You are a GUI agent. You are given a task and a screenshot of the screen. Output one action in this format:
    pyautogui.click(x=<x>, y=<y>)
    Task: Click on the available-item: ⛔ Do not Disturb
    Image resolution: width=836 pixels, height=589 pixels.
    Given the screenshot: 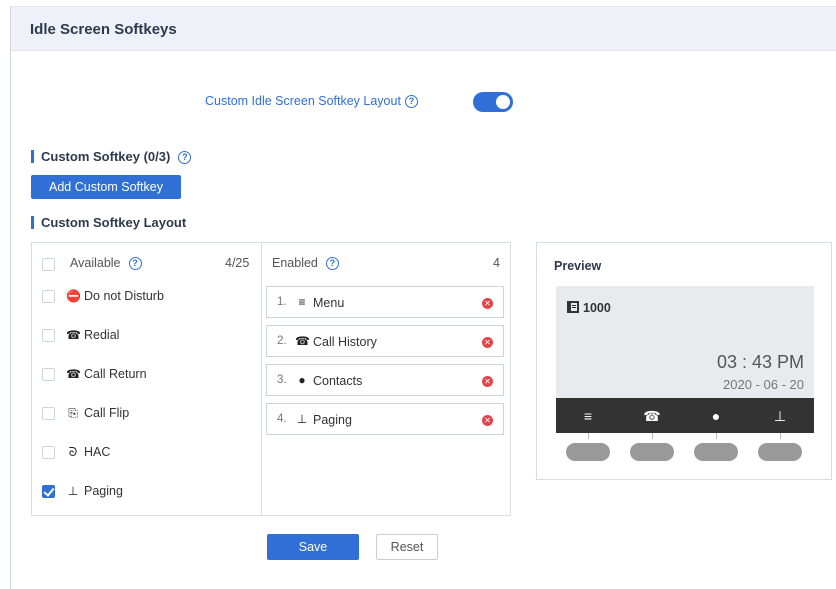 What is the action you would take?
    pyautogui.click(x=146, y=297)
    